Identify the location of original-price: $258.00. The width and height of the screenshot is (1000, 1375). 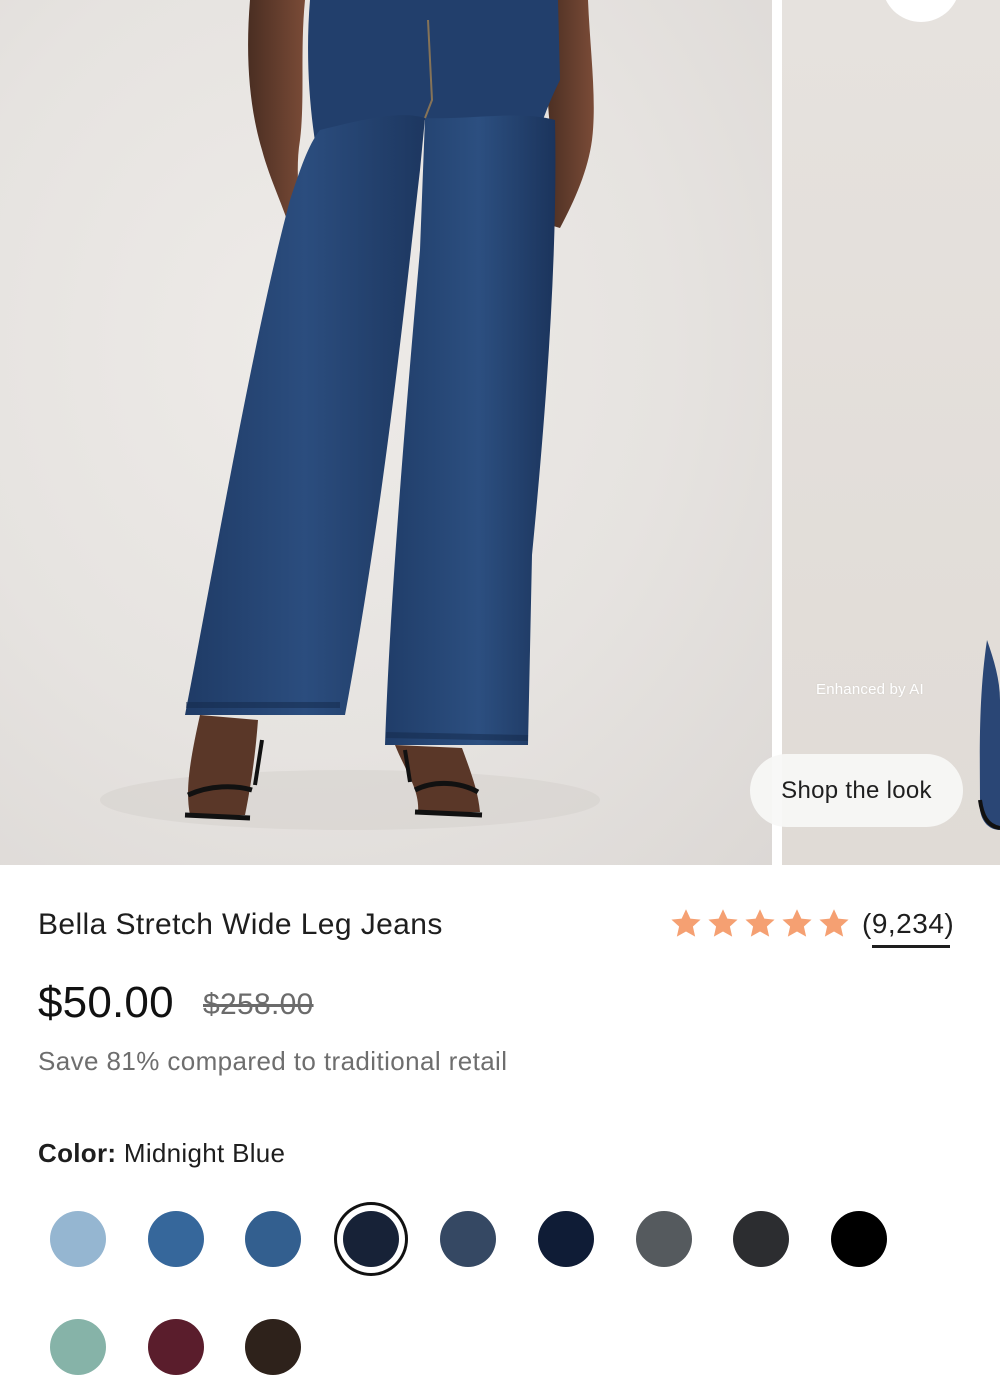
(258, 1004).